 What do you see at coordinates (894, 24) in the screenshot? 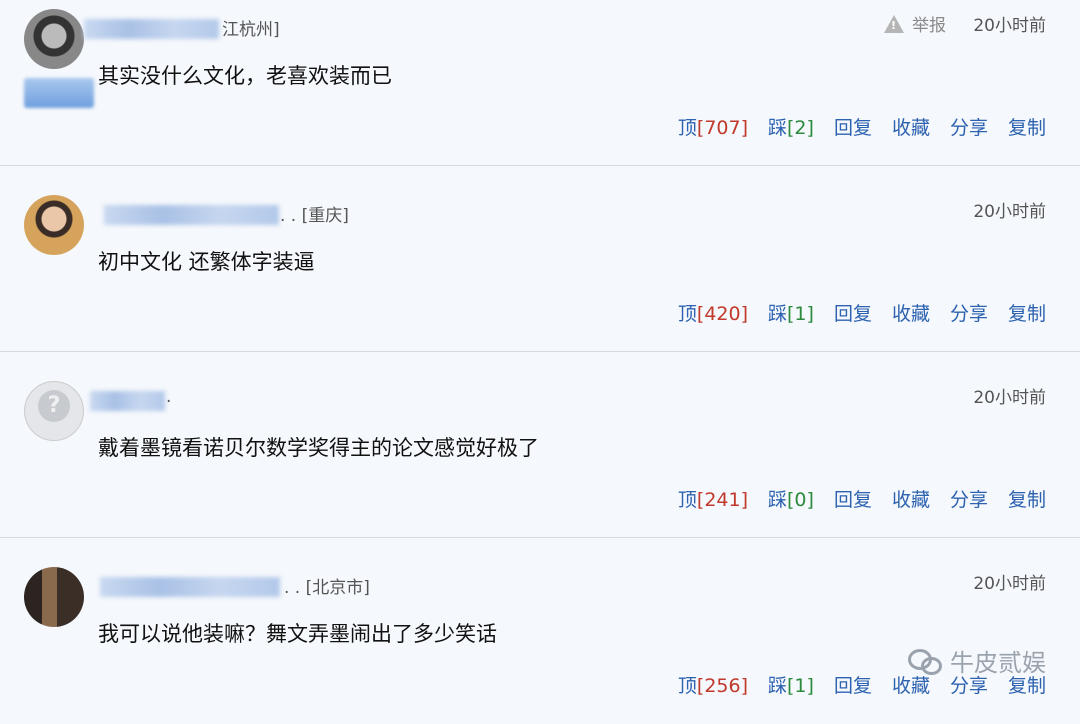
I see `warning-icon` at bounding box center [894, 24].